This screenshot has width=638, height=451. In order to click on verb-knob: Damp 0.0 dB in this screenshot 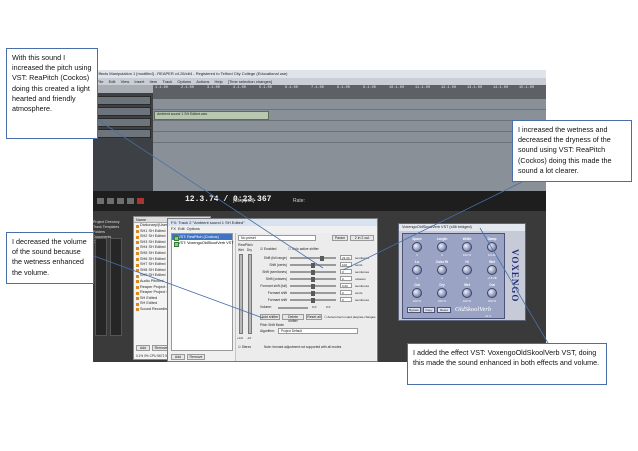, I will do `click(492, 248)`.